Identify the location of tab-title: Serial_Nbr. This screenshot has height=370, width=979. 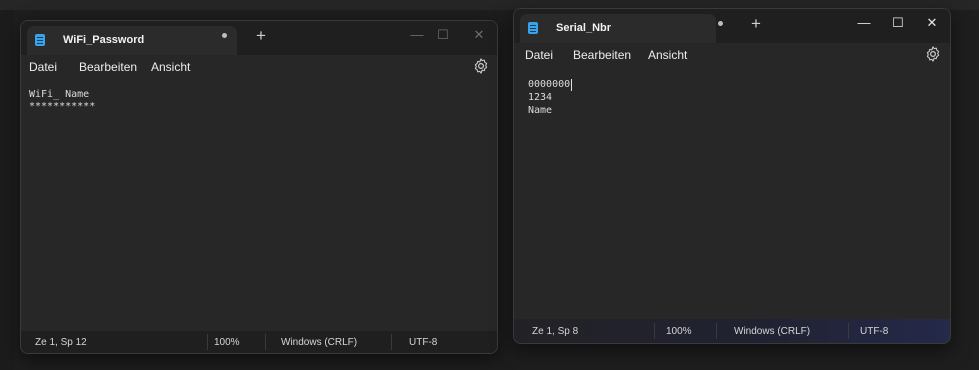
(584, 28).